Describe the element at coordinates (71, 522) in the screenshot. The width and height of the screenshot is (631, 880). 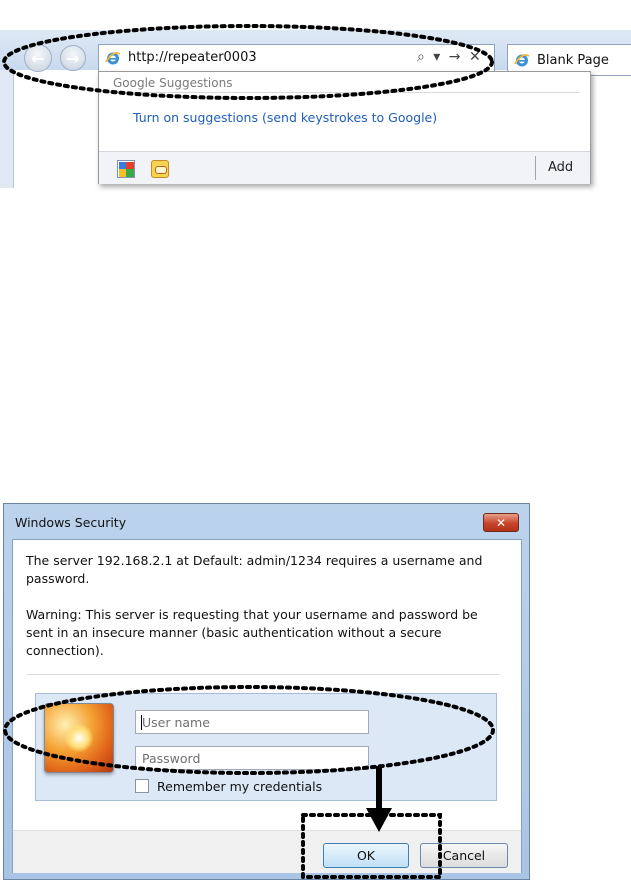
I see `dialog-title: Windows Security` at that location.